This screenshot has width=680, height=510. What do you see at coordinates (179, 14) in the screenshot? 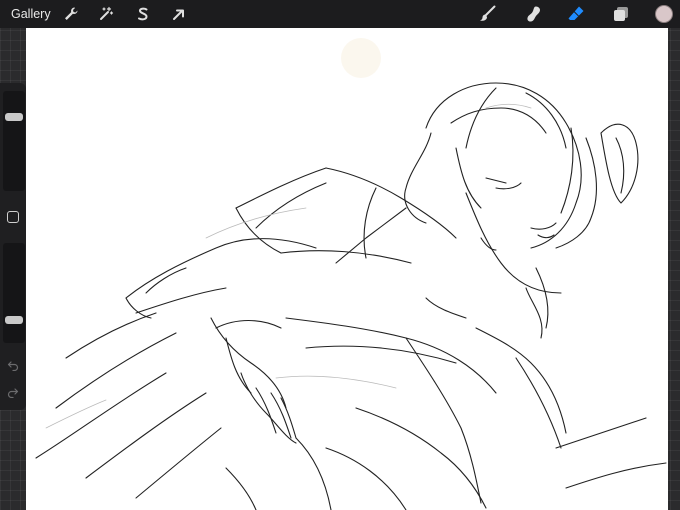
I see `arrow-cursor-icon` at bounding box center [179, 14].